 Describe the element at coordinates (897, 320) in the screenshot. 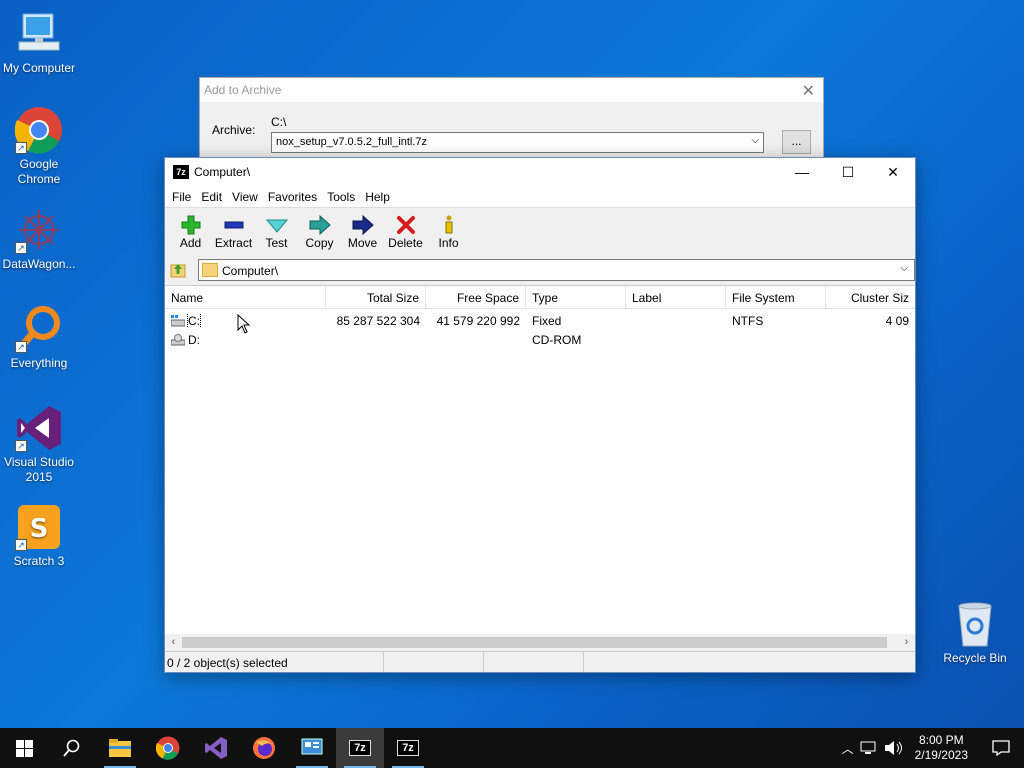

I see `row-cluster-size: 4 09` at that location.